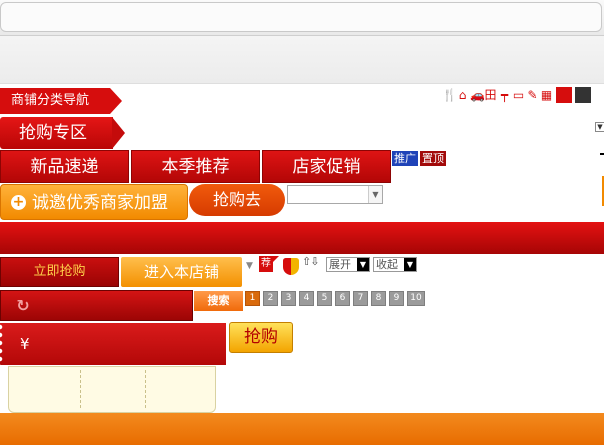 Image resolution: width=604 pixels, height=445 pixels. Describe the element at coordinates (275, 260) in the screenshot. I see `badge-fold` at that location.